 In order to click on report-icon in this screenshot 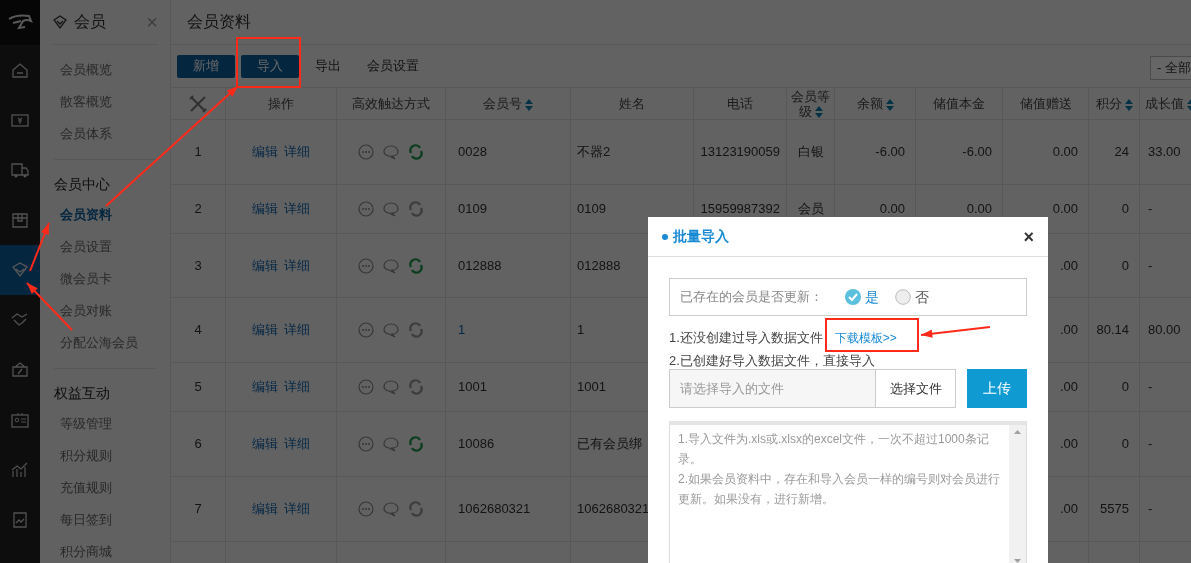, I will do `click(20, 520)`.